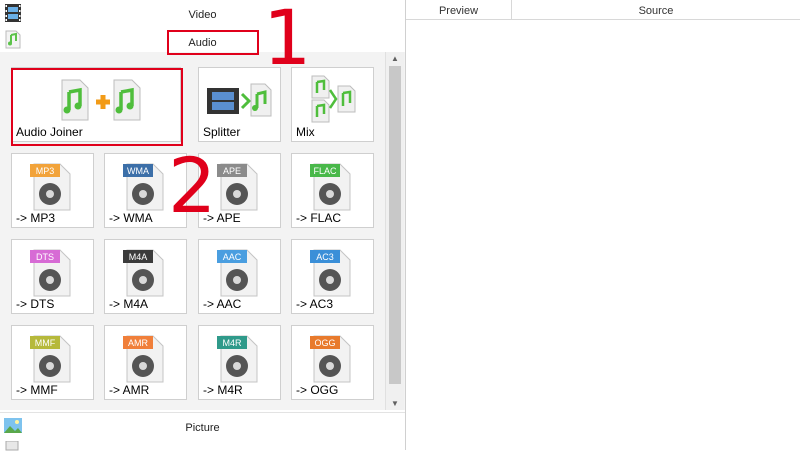  I want to click on vertical-scrollbar: ▲ ▼, so click(394, 231).